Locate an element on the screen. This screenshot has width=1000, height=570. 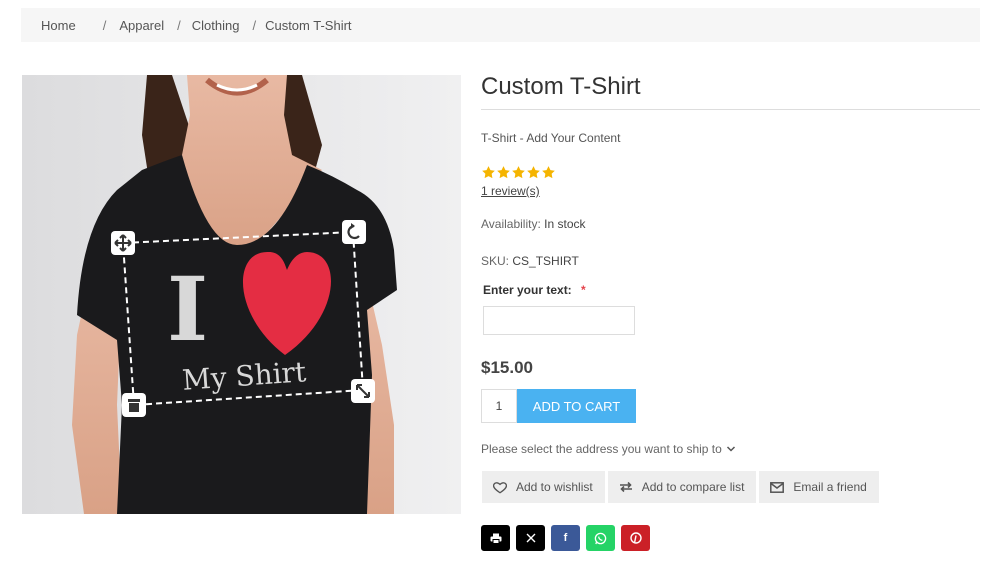
reviews-link: 1 review(s) is located at coordinates (510, 191).